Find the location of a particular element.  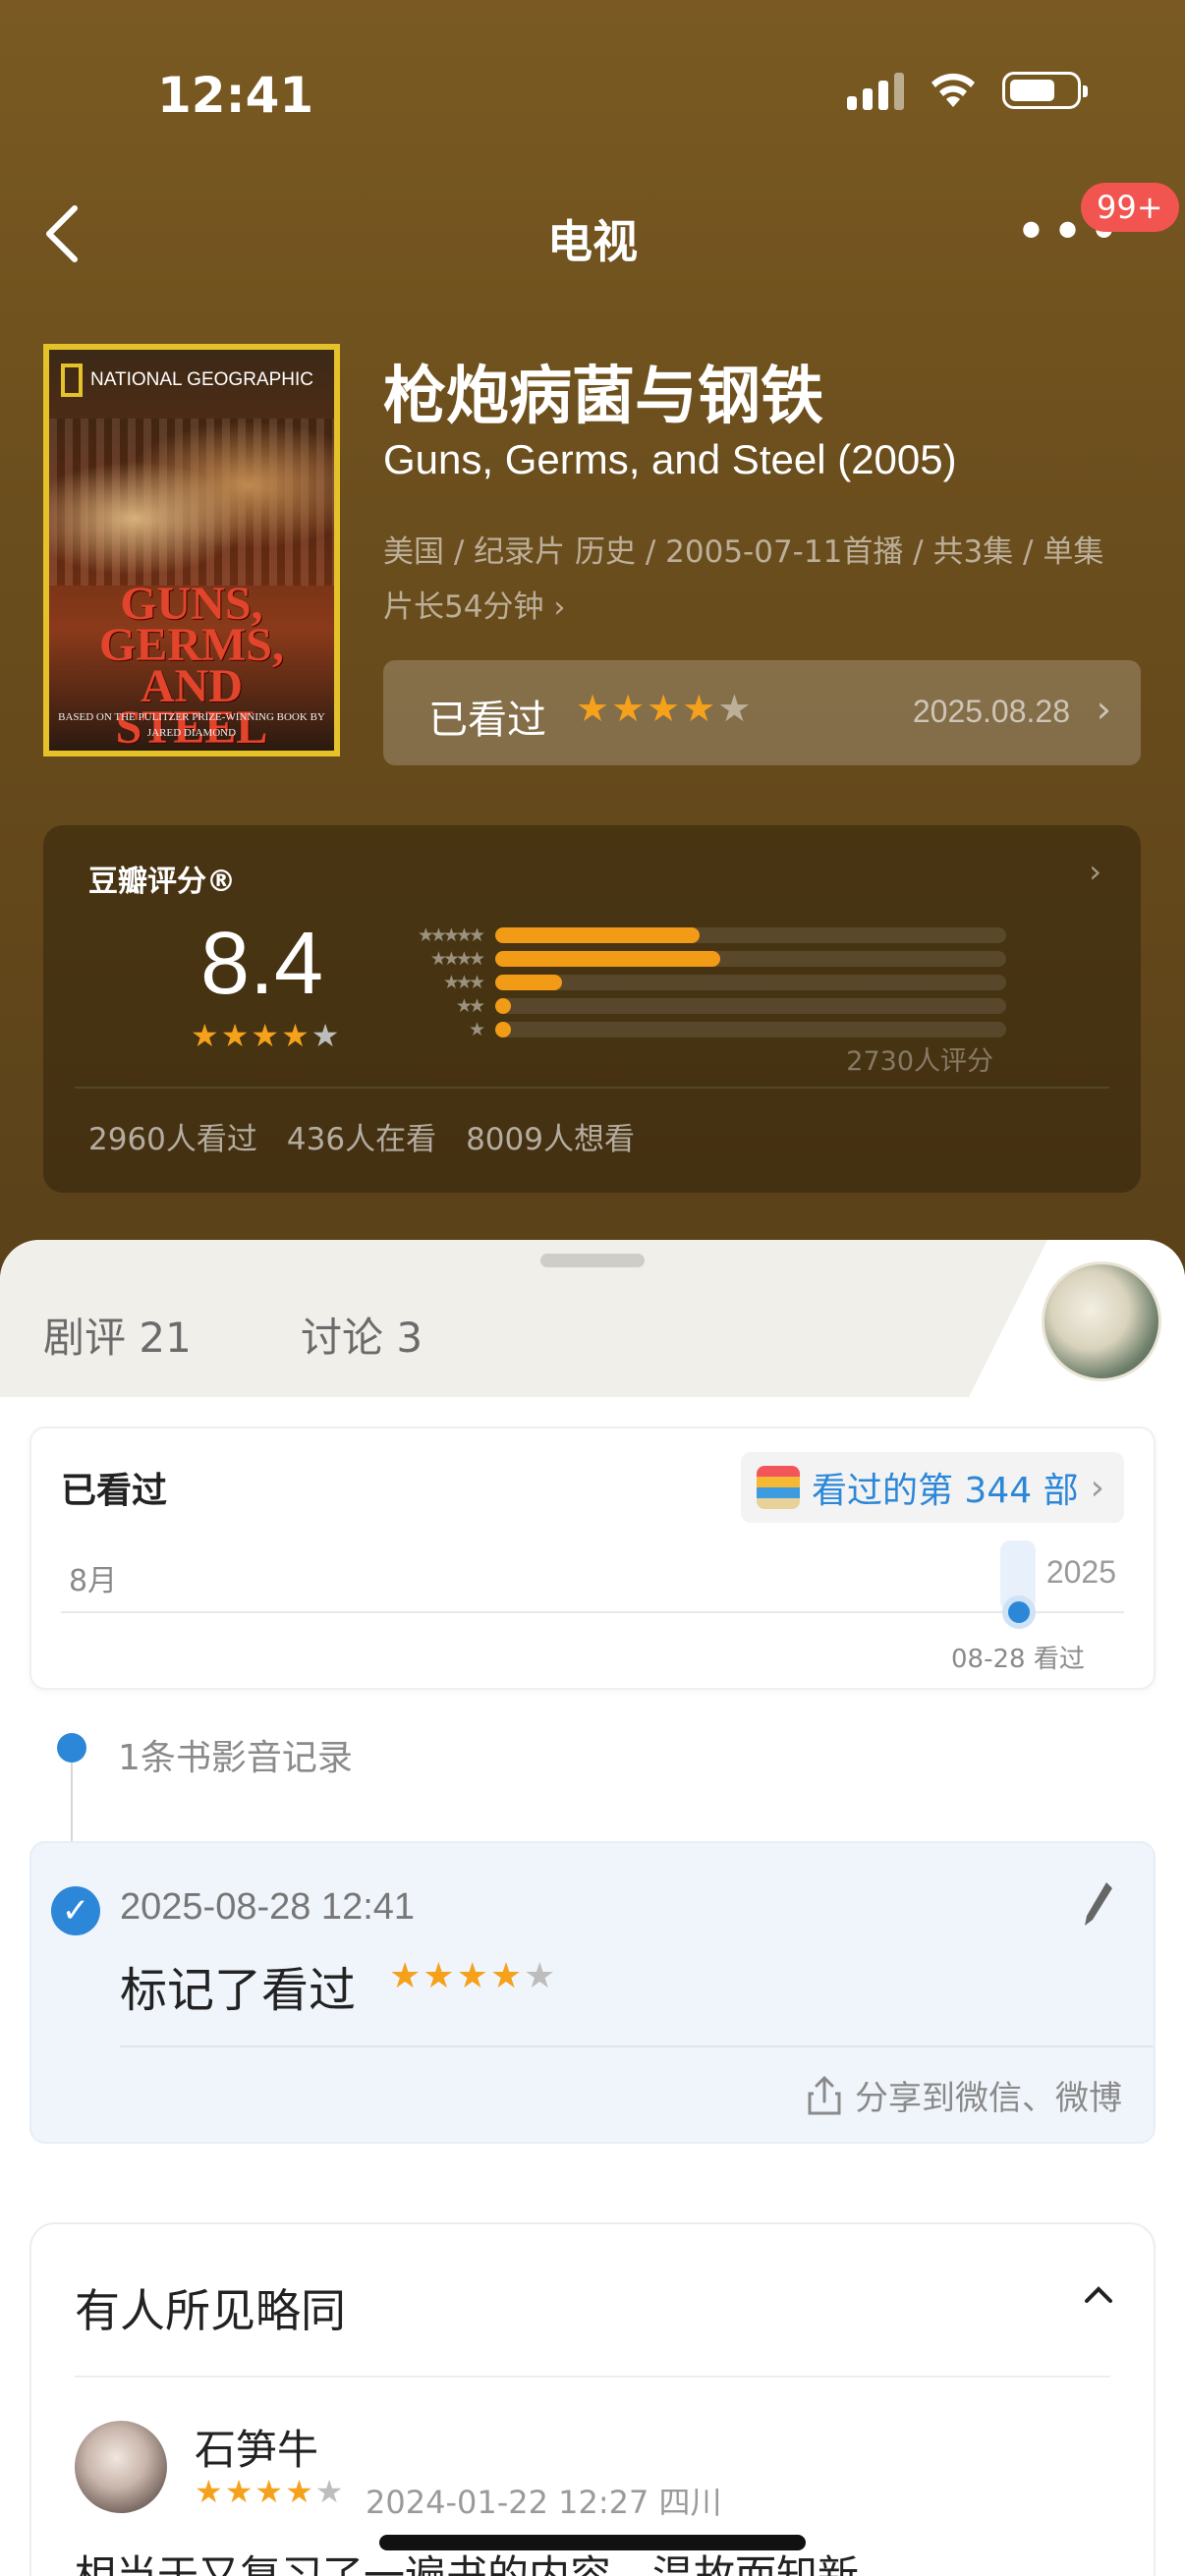

battery-icon is located at coordinates (1045, 90).